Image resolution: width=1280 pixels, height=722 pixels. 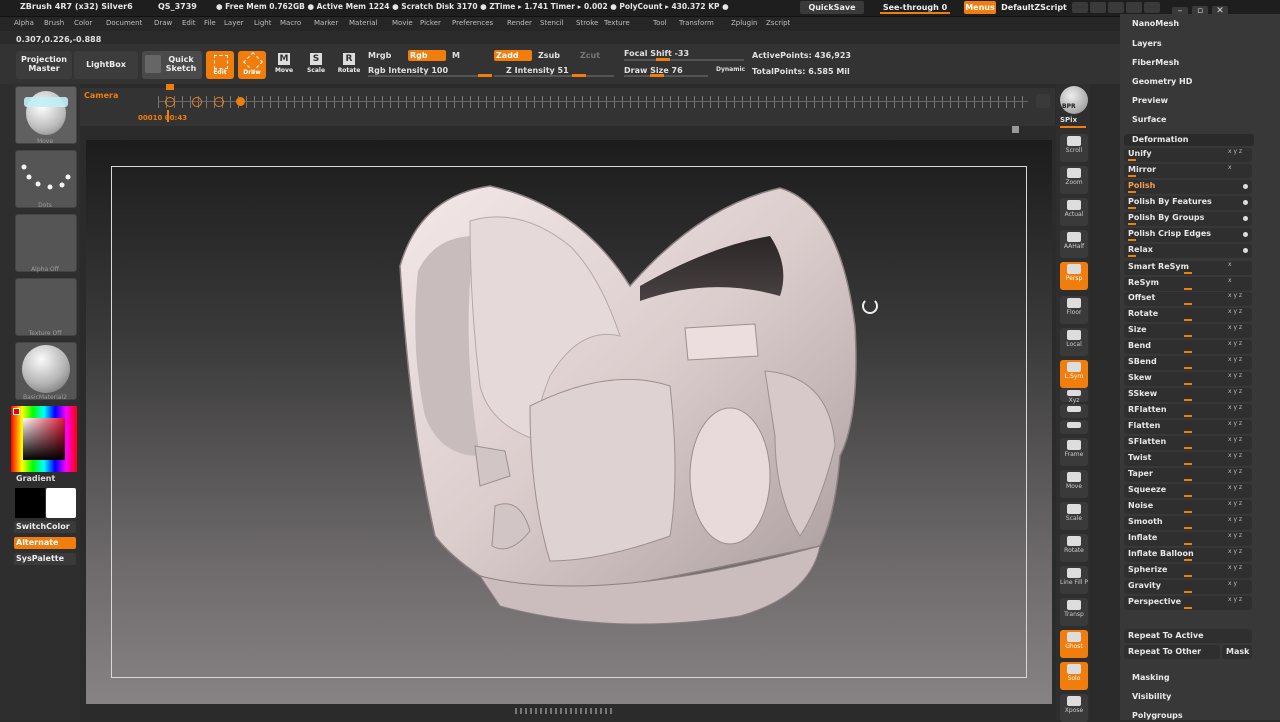 What do you see at coordinates (656, 53) in the screenshot?
I see `focal-shift-slider: Focal Shift -33` at bounding box center [656, 53].